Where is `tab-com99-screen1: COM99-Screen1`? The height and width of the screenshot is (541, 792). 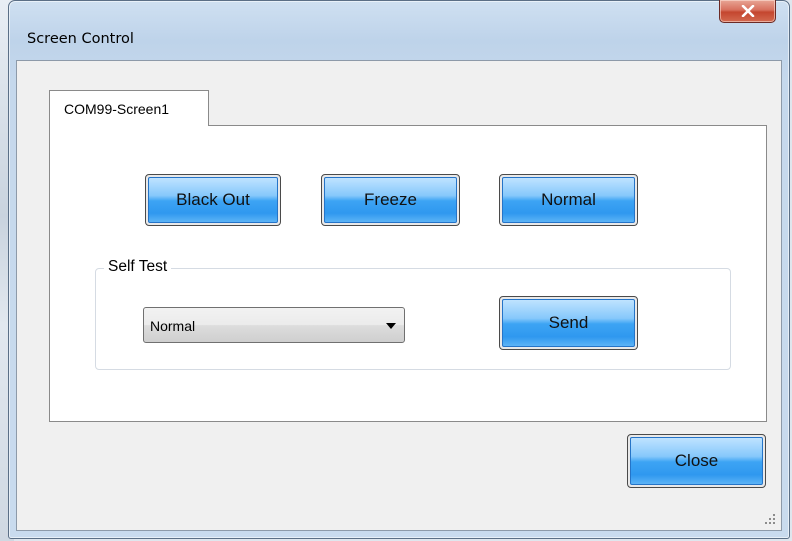 tab-com99-screen1: COM99-Screen1 is located at coordinates (129, 108).